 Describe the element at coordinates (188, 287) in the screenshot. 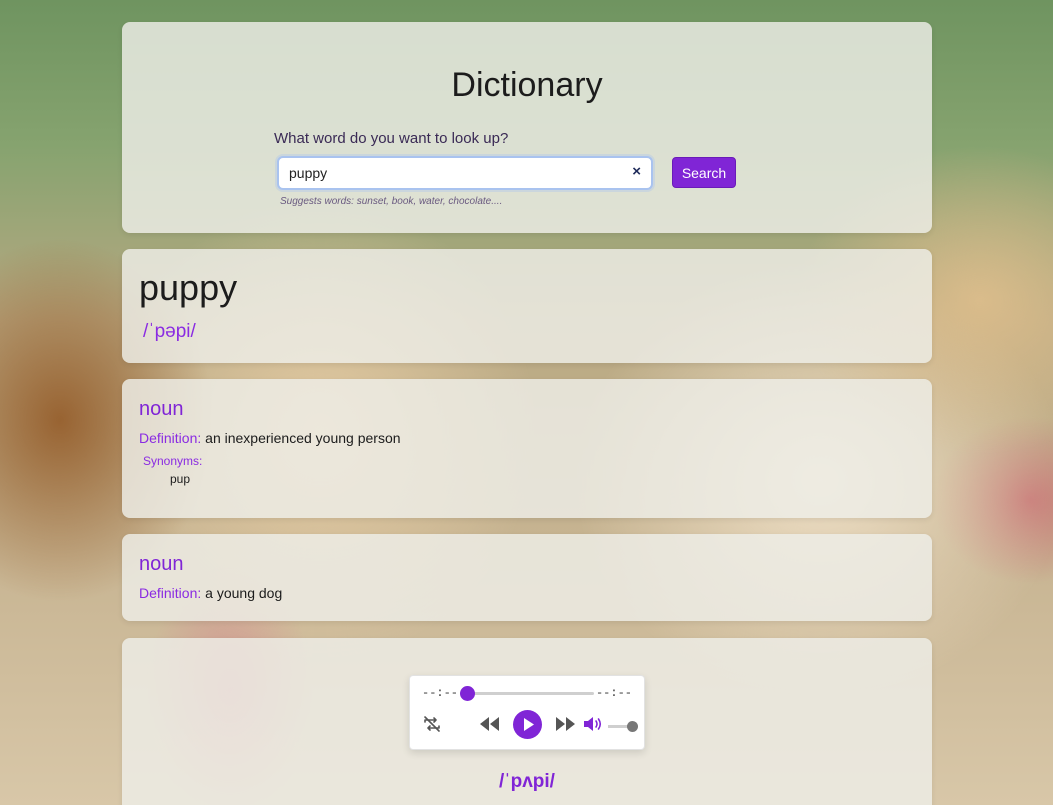

I see `word-title: puppy` at that location.